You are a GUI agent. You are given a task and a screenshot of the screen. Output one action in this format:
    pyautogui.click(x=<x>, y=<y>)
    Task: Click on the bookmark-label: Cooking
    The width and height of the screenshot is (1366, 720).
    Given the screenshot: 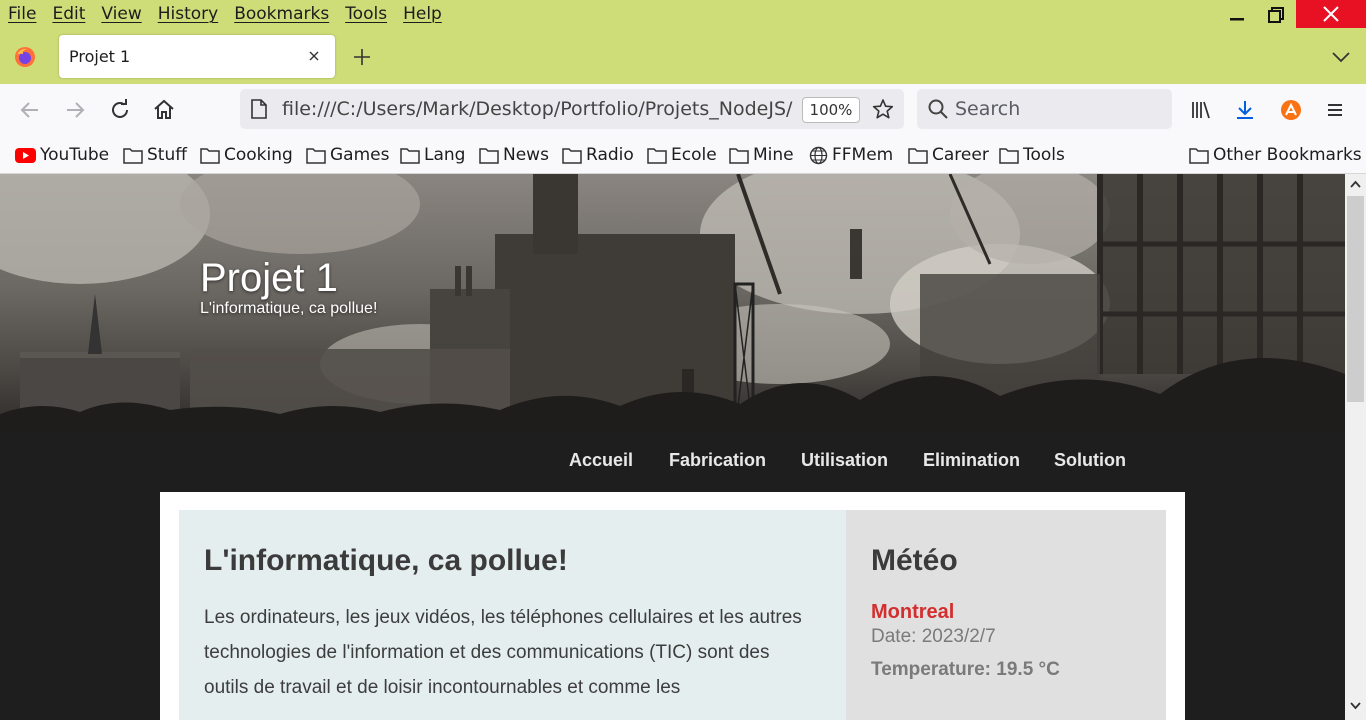 What is the action you would take?
    pyautogui.click(x=258, y=155)
    